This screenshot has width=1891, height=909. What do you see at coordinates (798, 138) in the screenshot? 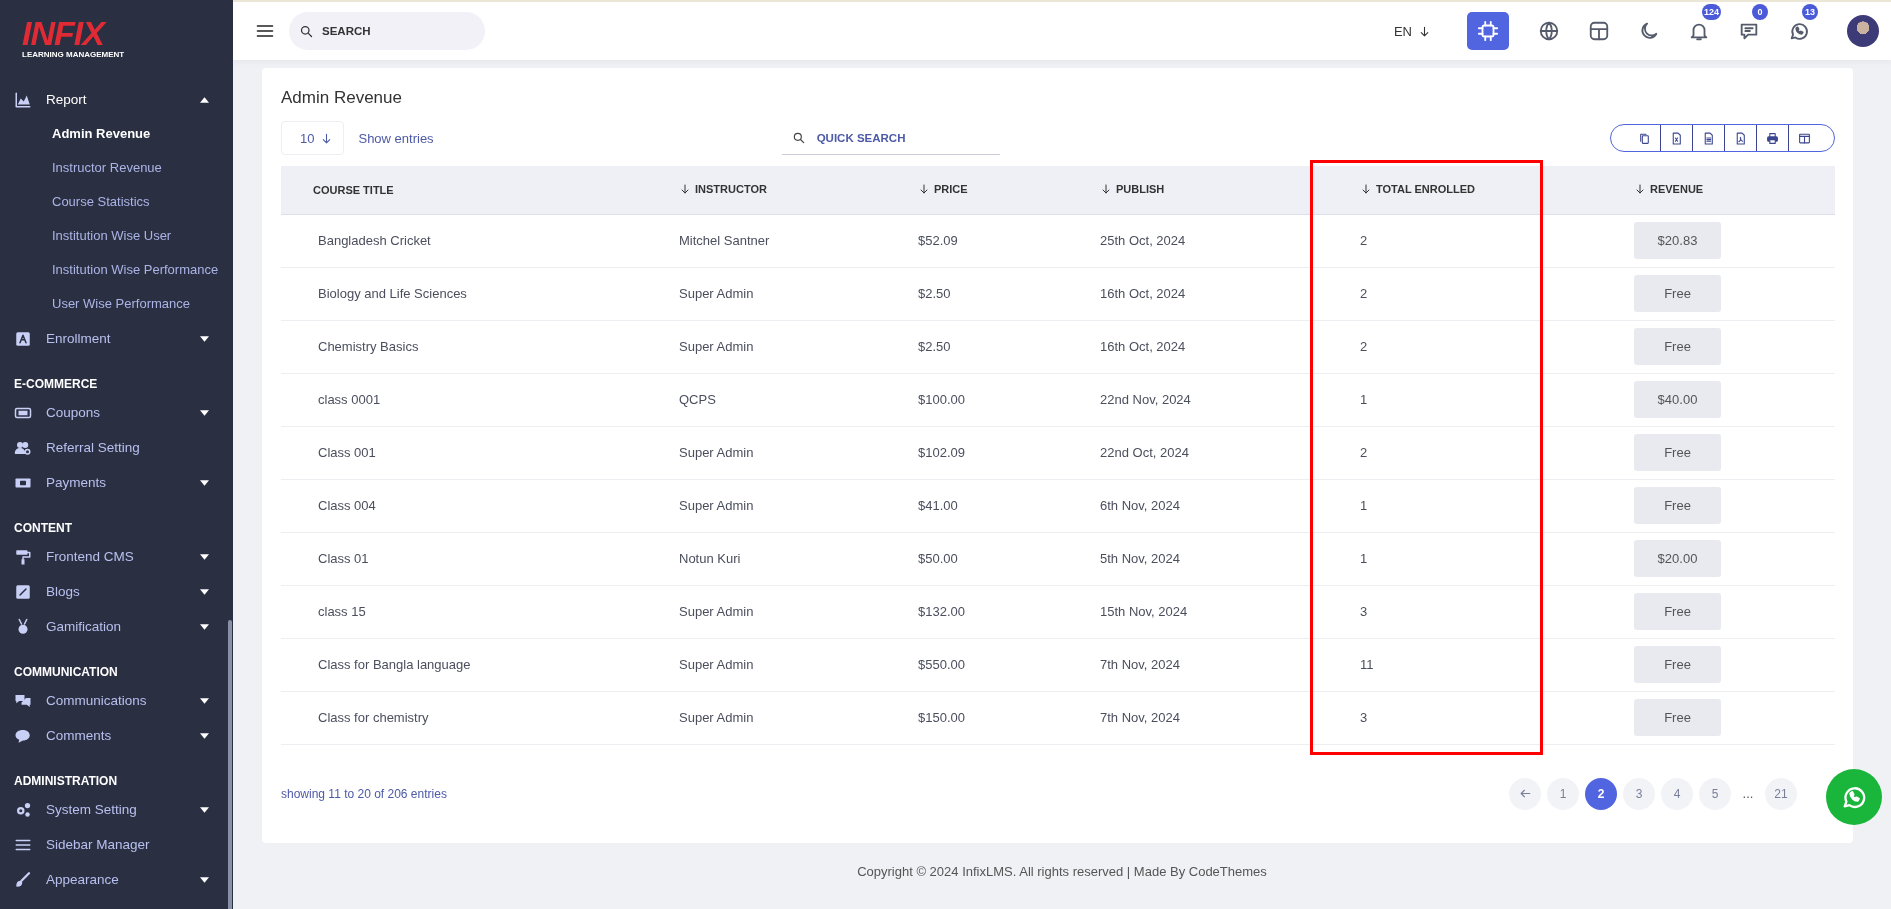
I see `search-icon` at bounding box center [798, 138].